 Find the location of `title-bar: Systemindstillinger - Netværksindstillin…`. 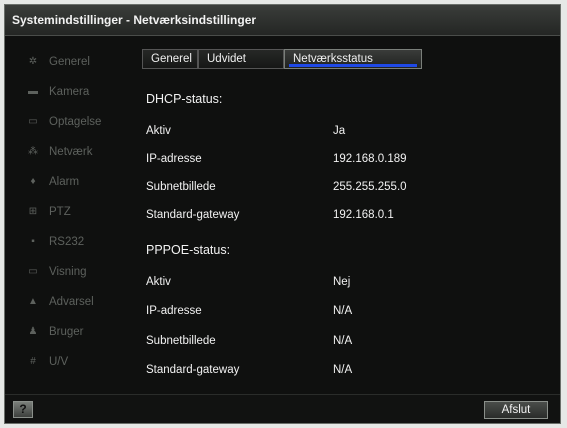

title-bar: Systemindstillinger - Netværksindstillin… is located at coordinates (282, 20).